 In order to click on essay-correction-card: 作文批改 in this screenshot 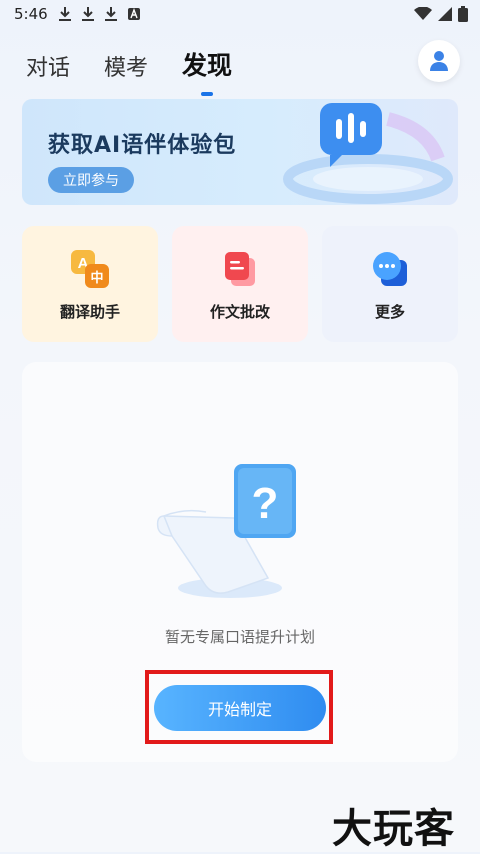, I will do `click(240, 284)`.